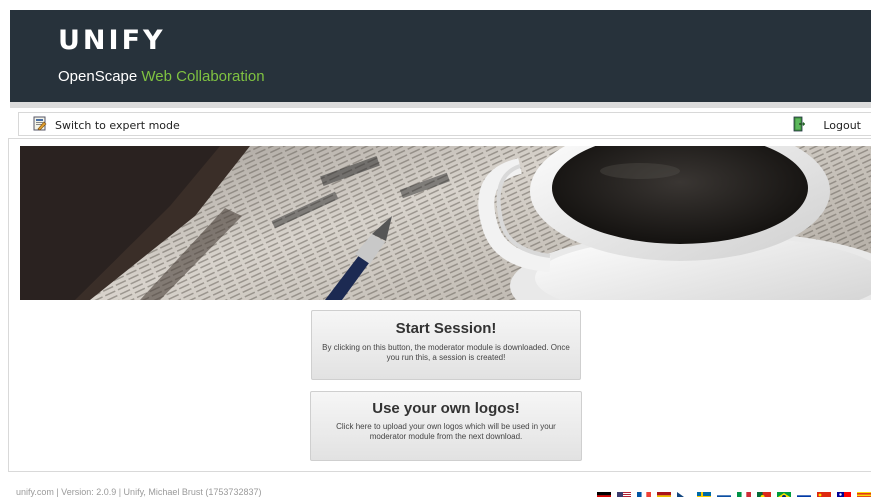  Describe the element at coordinates (446, 408) in the screenshot. I see `upload-logos-title: Use your own logos!` at that location.